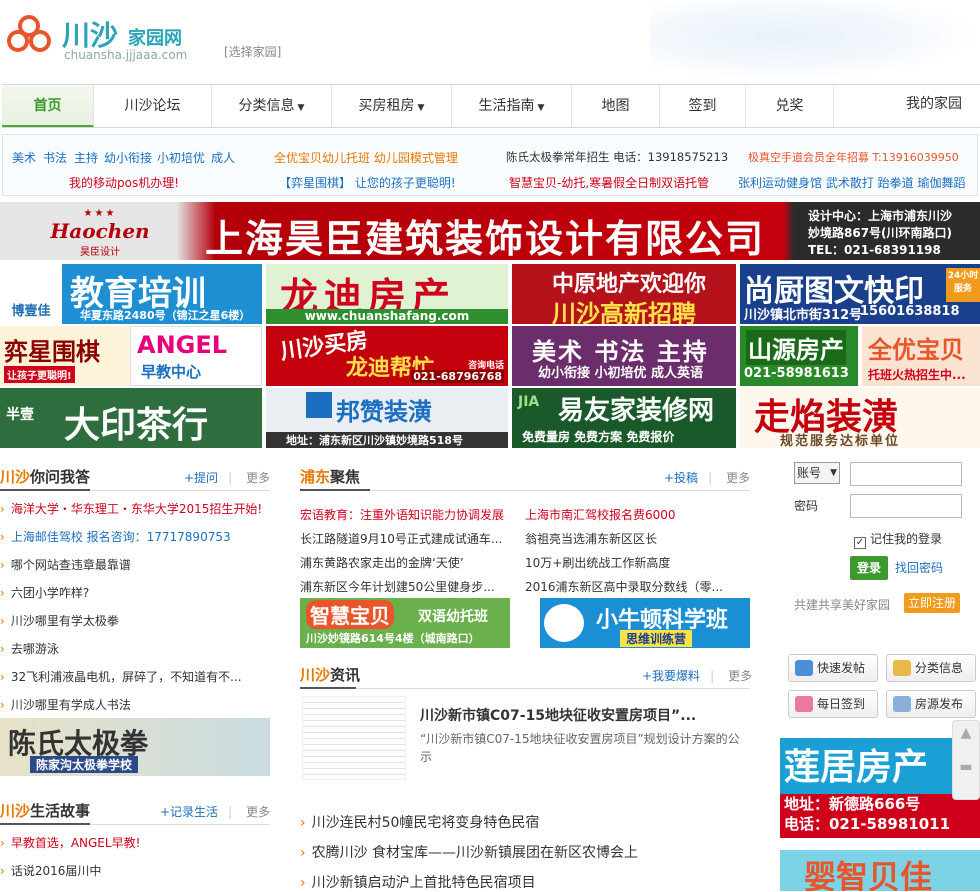  What do you see at coordinates (966, 767) in the screenshot?
I see `chat-bubble-icon: ▬` at bounding box center [966, 767].